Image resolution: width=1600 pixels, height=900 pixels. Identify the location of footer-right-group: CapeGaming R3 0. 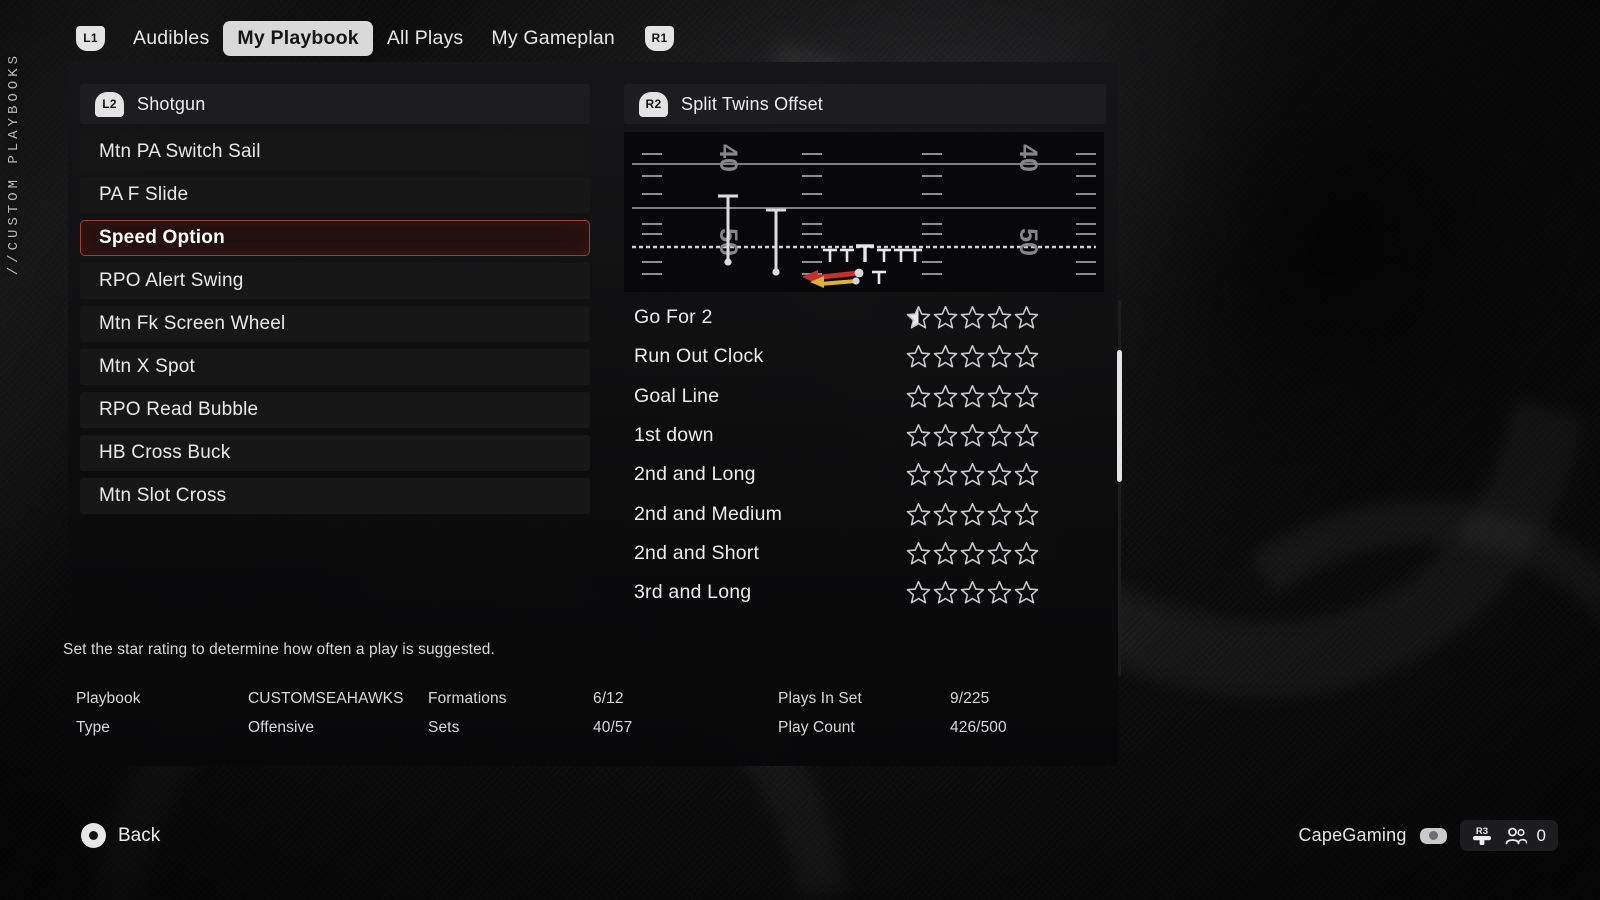
(1428, 835).